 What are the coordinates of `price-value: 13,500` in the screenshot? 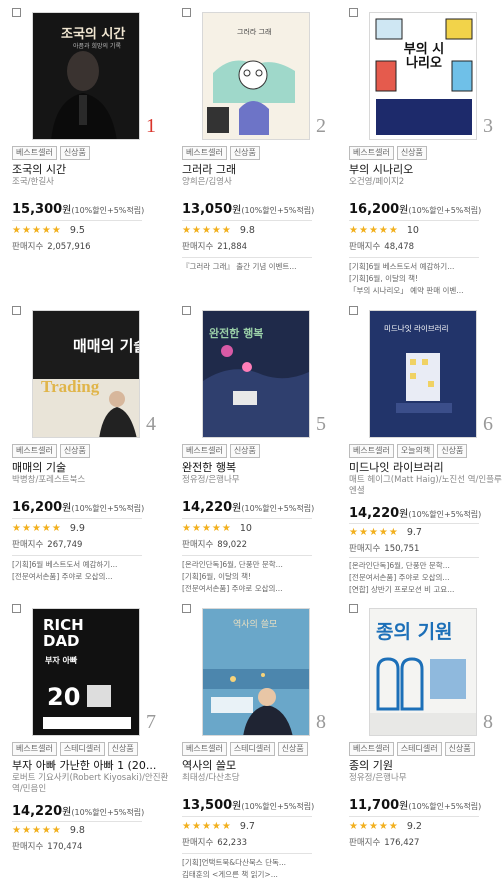 It's located at (207, 805).